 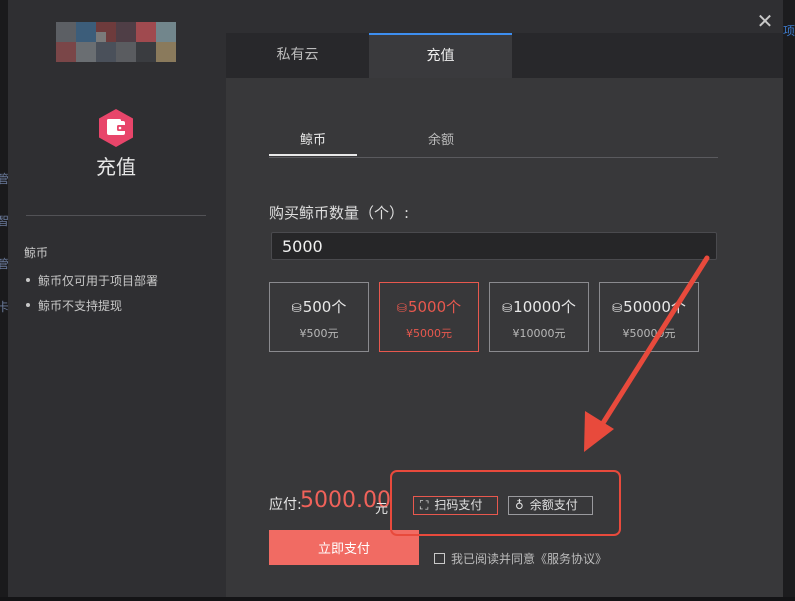 I want to click on blurred-logo, so click(x=116, y=42).